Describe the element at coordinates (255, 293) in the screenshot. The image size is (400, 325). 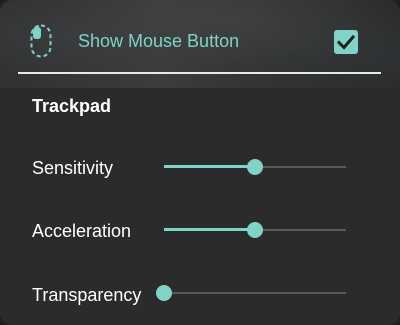
I see `slider-track` at that location.